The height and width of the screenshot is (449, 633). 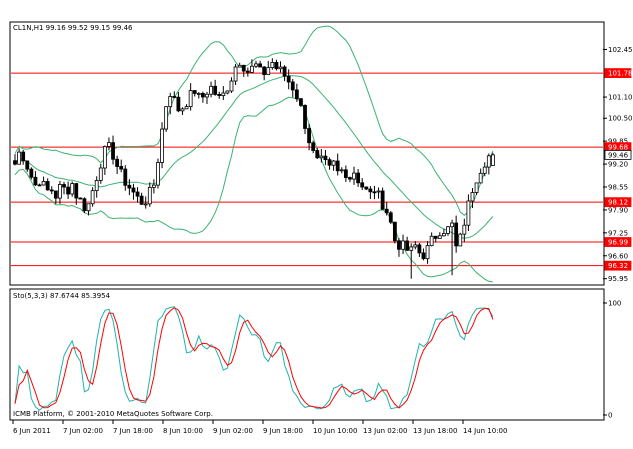 I want to click on price-tick-label: 101.10, so click(x=620, y=98).